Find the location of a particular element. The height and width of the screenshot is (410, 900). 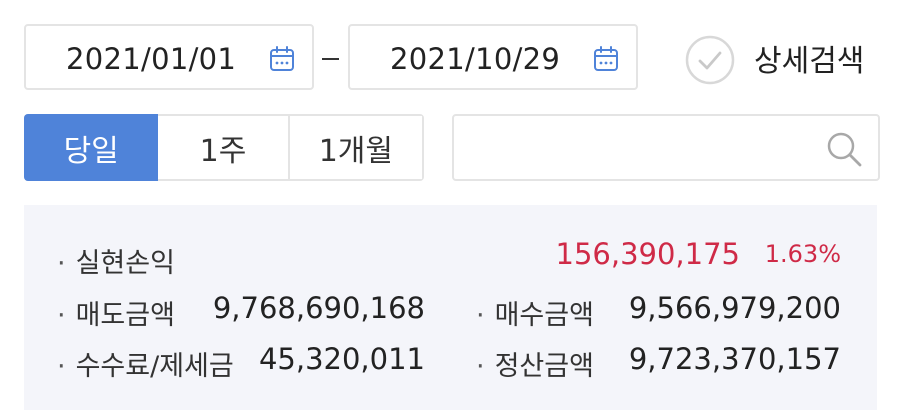

detail-search-checkbox is located at coordinates (710, 60).